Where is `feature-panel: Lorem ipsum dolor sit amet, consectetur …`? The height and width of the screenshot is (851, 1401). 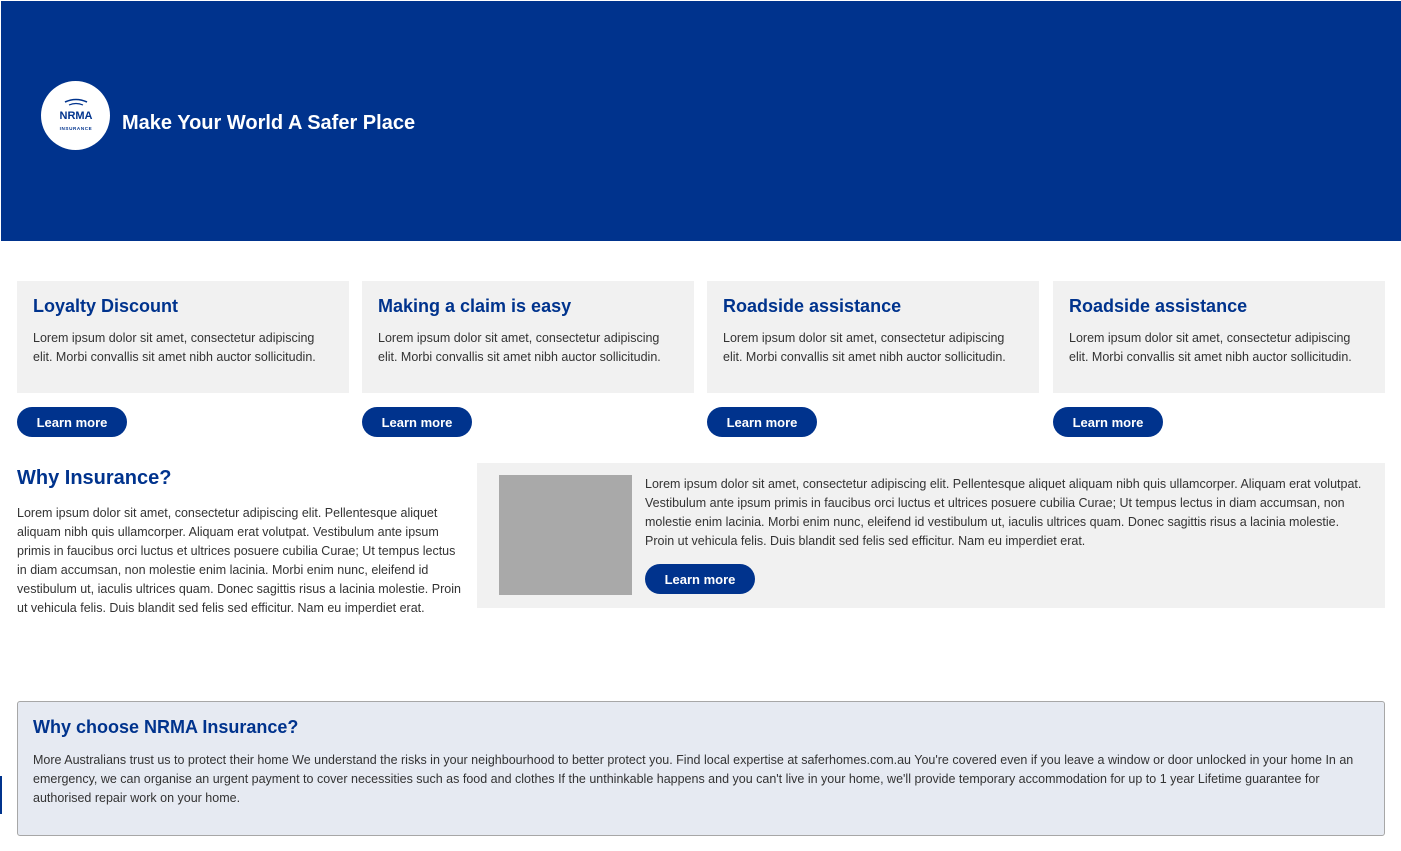
feature-panel: Lorem ipsum dolor sit amet, consectetur … is located at coordinates (931, 535).